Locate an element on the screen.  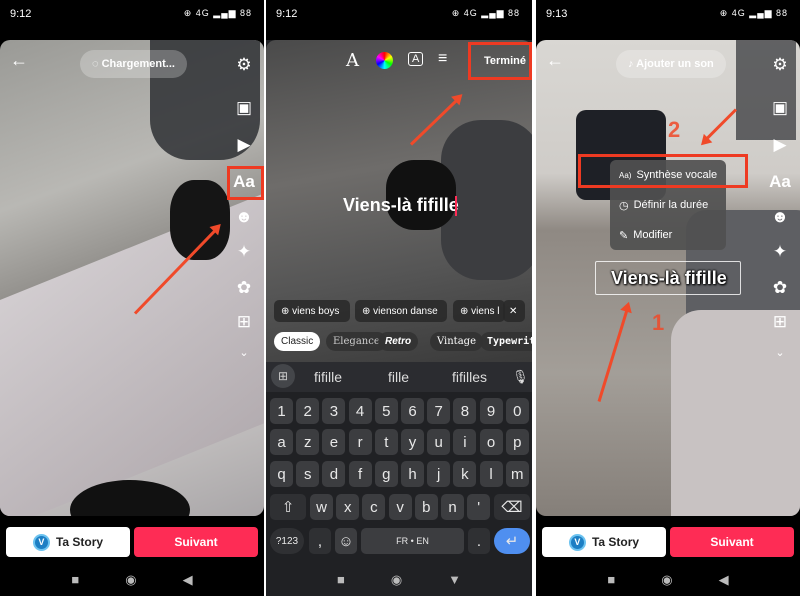
style-classic: Classic is located at coordinates (297, 341).